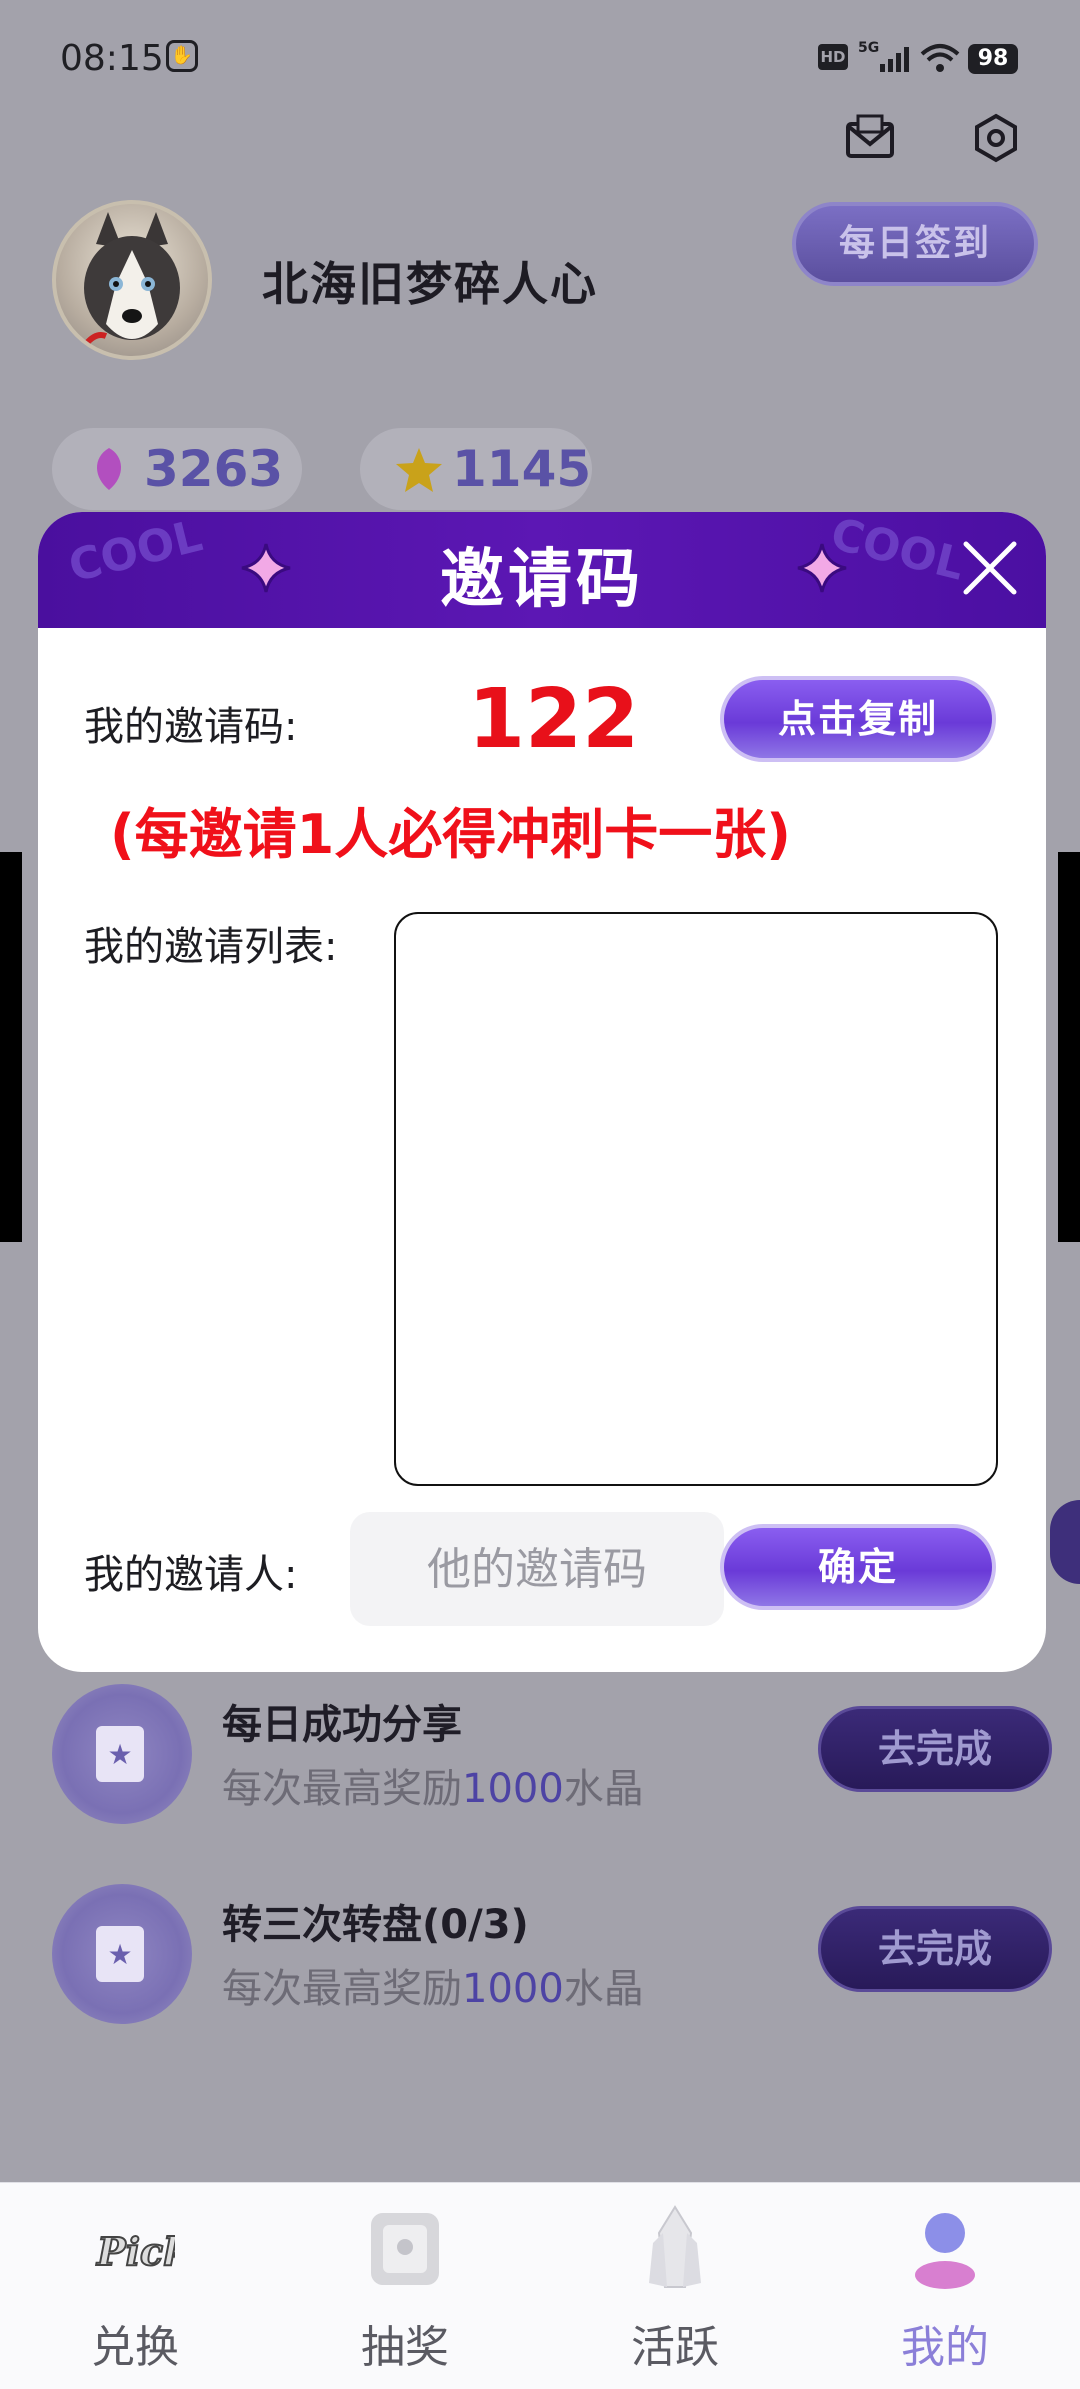 The width and height of the screenshot is (1080, 2389). What do you see at coordinates (405, 2249) in the screenshot?
I see `lottery-card-icon` at bounding box center [405, 2249].